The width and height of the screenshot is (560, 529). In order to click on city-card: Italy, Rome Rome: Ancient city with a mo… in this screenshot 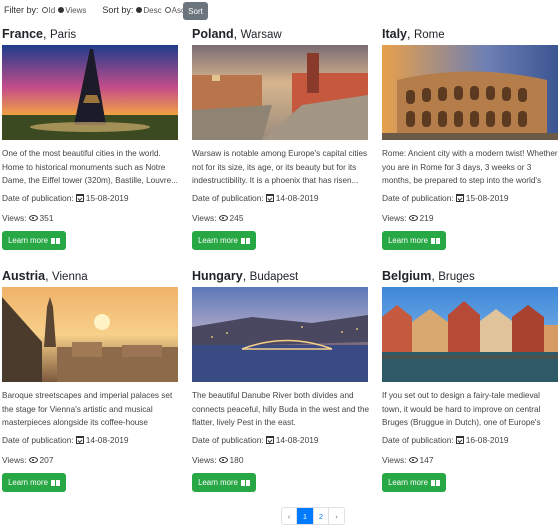, I will do `click(471, 137)`.